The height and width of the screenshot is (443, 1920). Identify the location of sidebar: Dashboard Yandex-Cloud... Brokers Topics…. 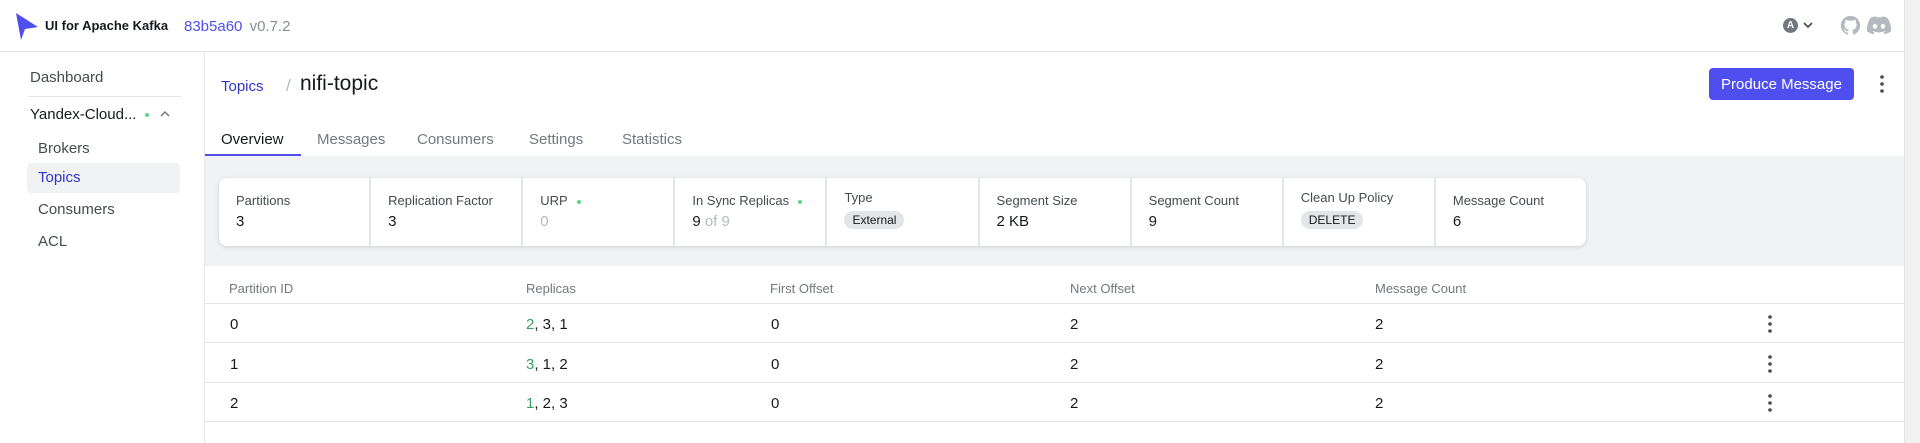
(102, 247).